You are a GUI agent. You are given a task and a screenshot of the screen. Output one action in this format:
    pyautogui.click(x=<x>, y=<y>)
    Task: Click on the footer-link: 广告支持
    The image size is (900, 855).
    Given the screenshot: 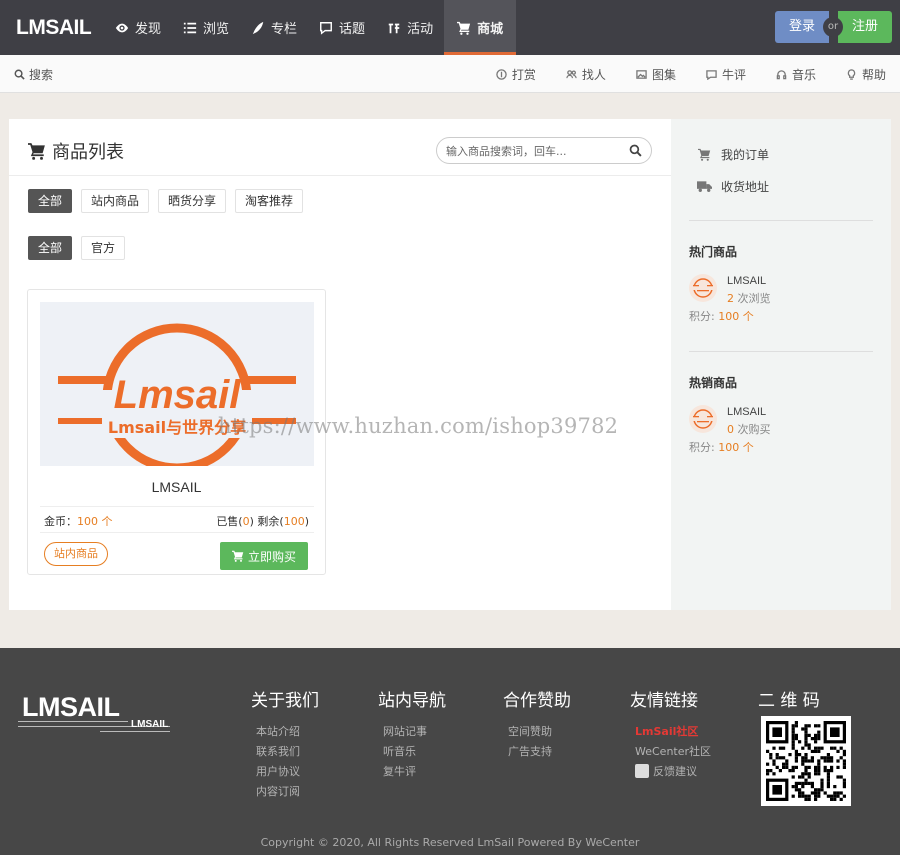 What is the action you would take?
    pyautogui.click(x=537, y=752)
    